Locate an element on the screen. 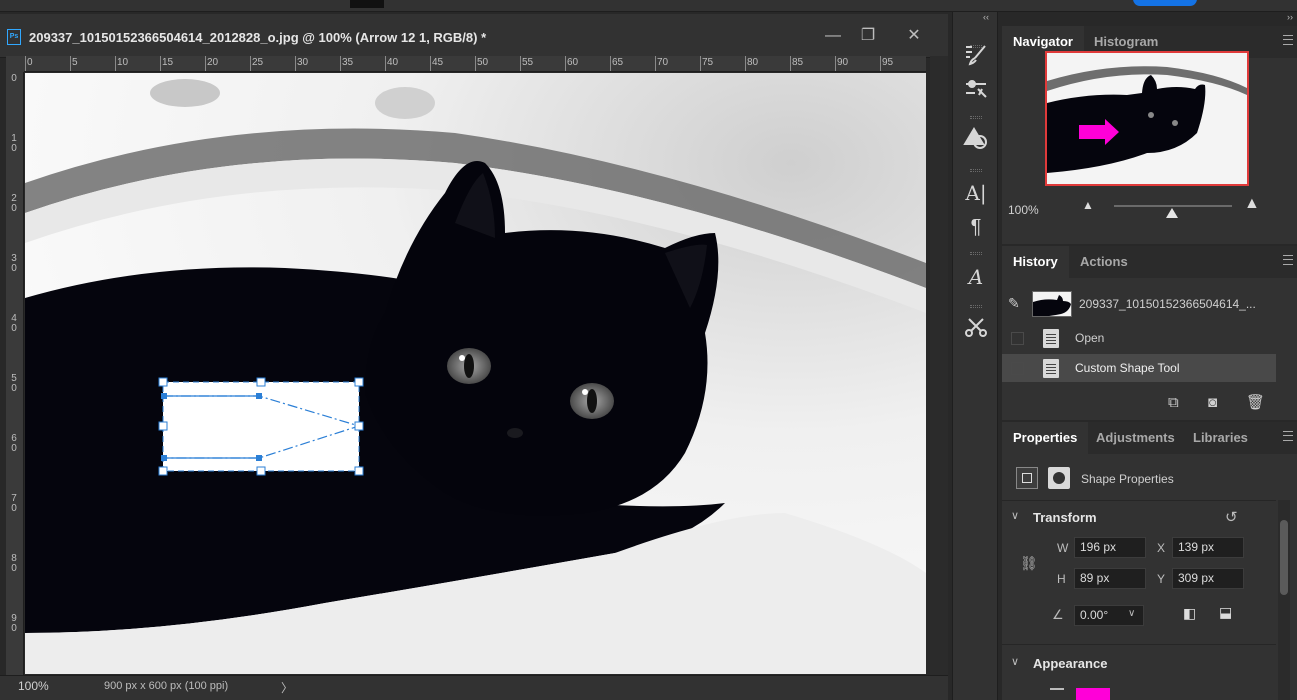 This screenshot has width=1297, height=700. zoom-out-icon: ▲ is located at coordinates (1088, 205).